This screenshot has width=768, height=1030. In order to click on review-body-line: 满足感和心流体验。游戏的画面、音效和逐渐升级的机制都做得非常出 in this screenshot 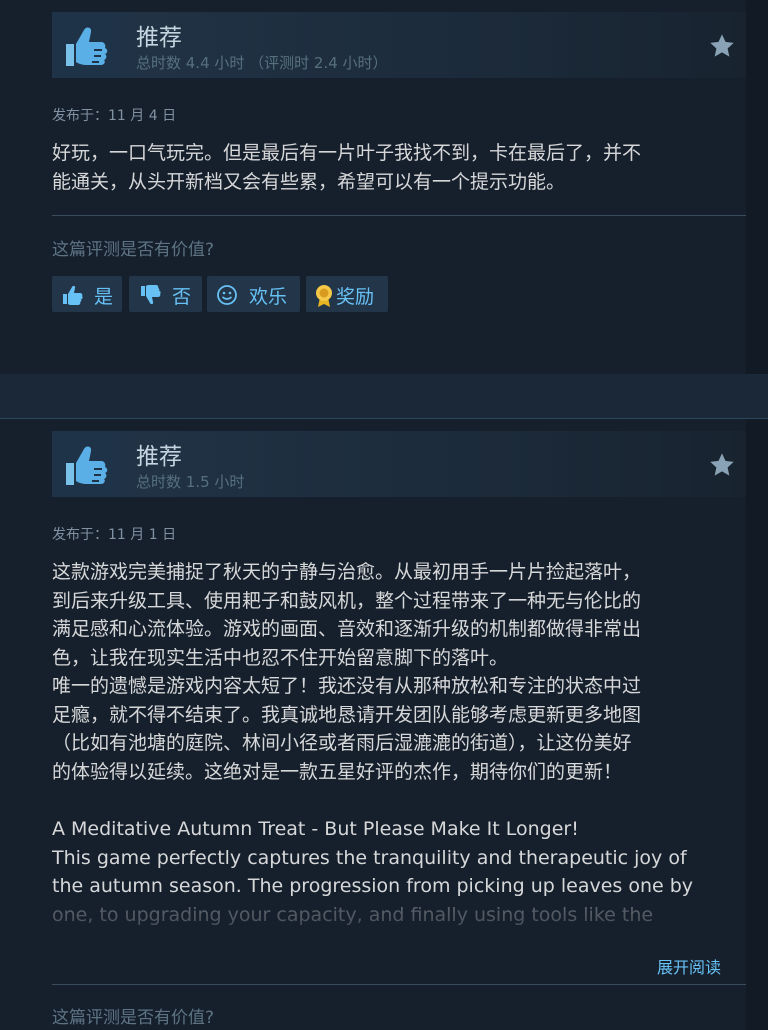, I will do `click(347, 629)`.